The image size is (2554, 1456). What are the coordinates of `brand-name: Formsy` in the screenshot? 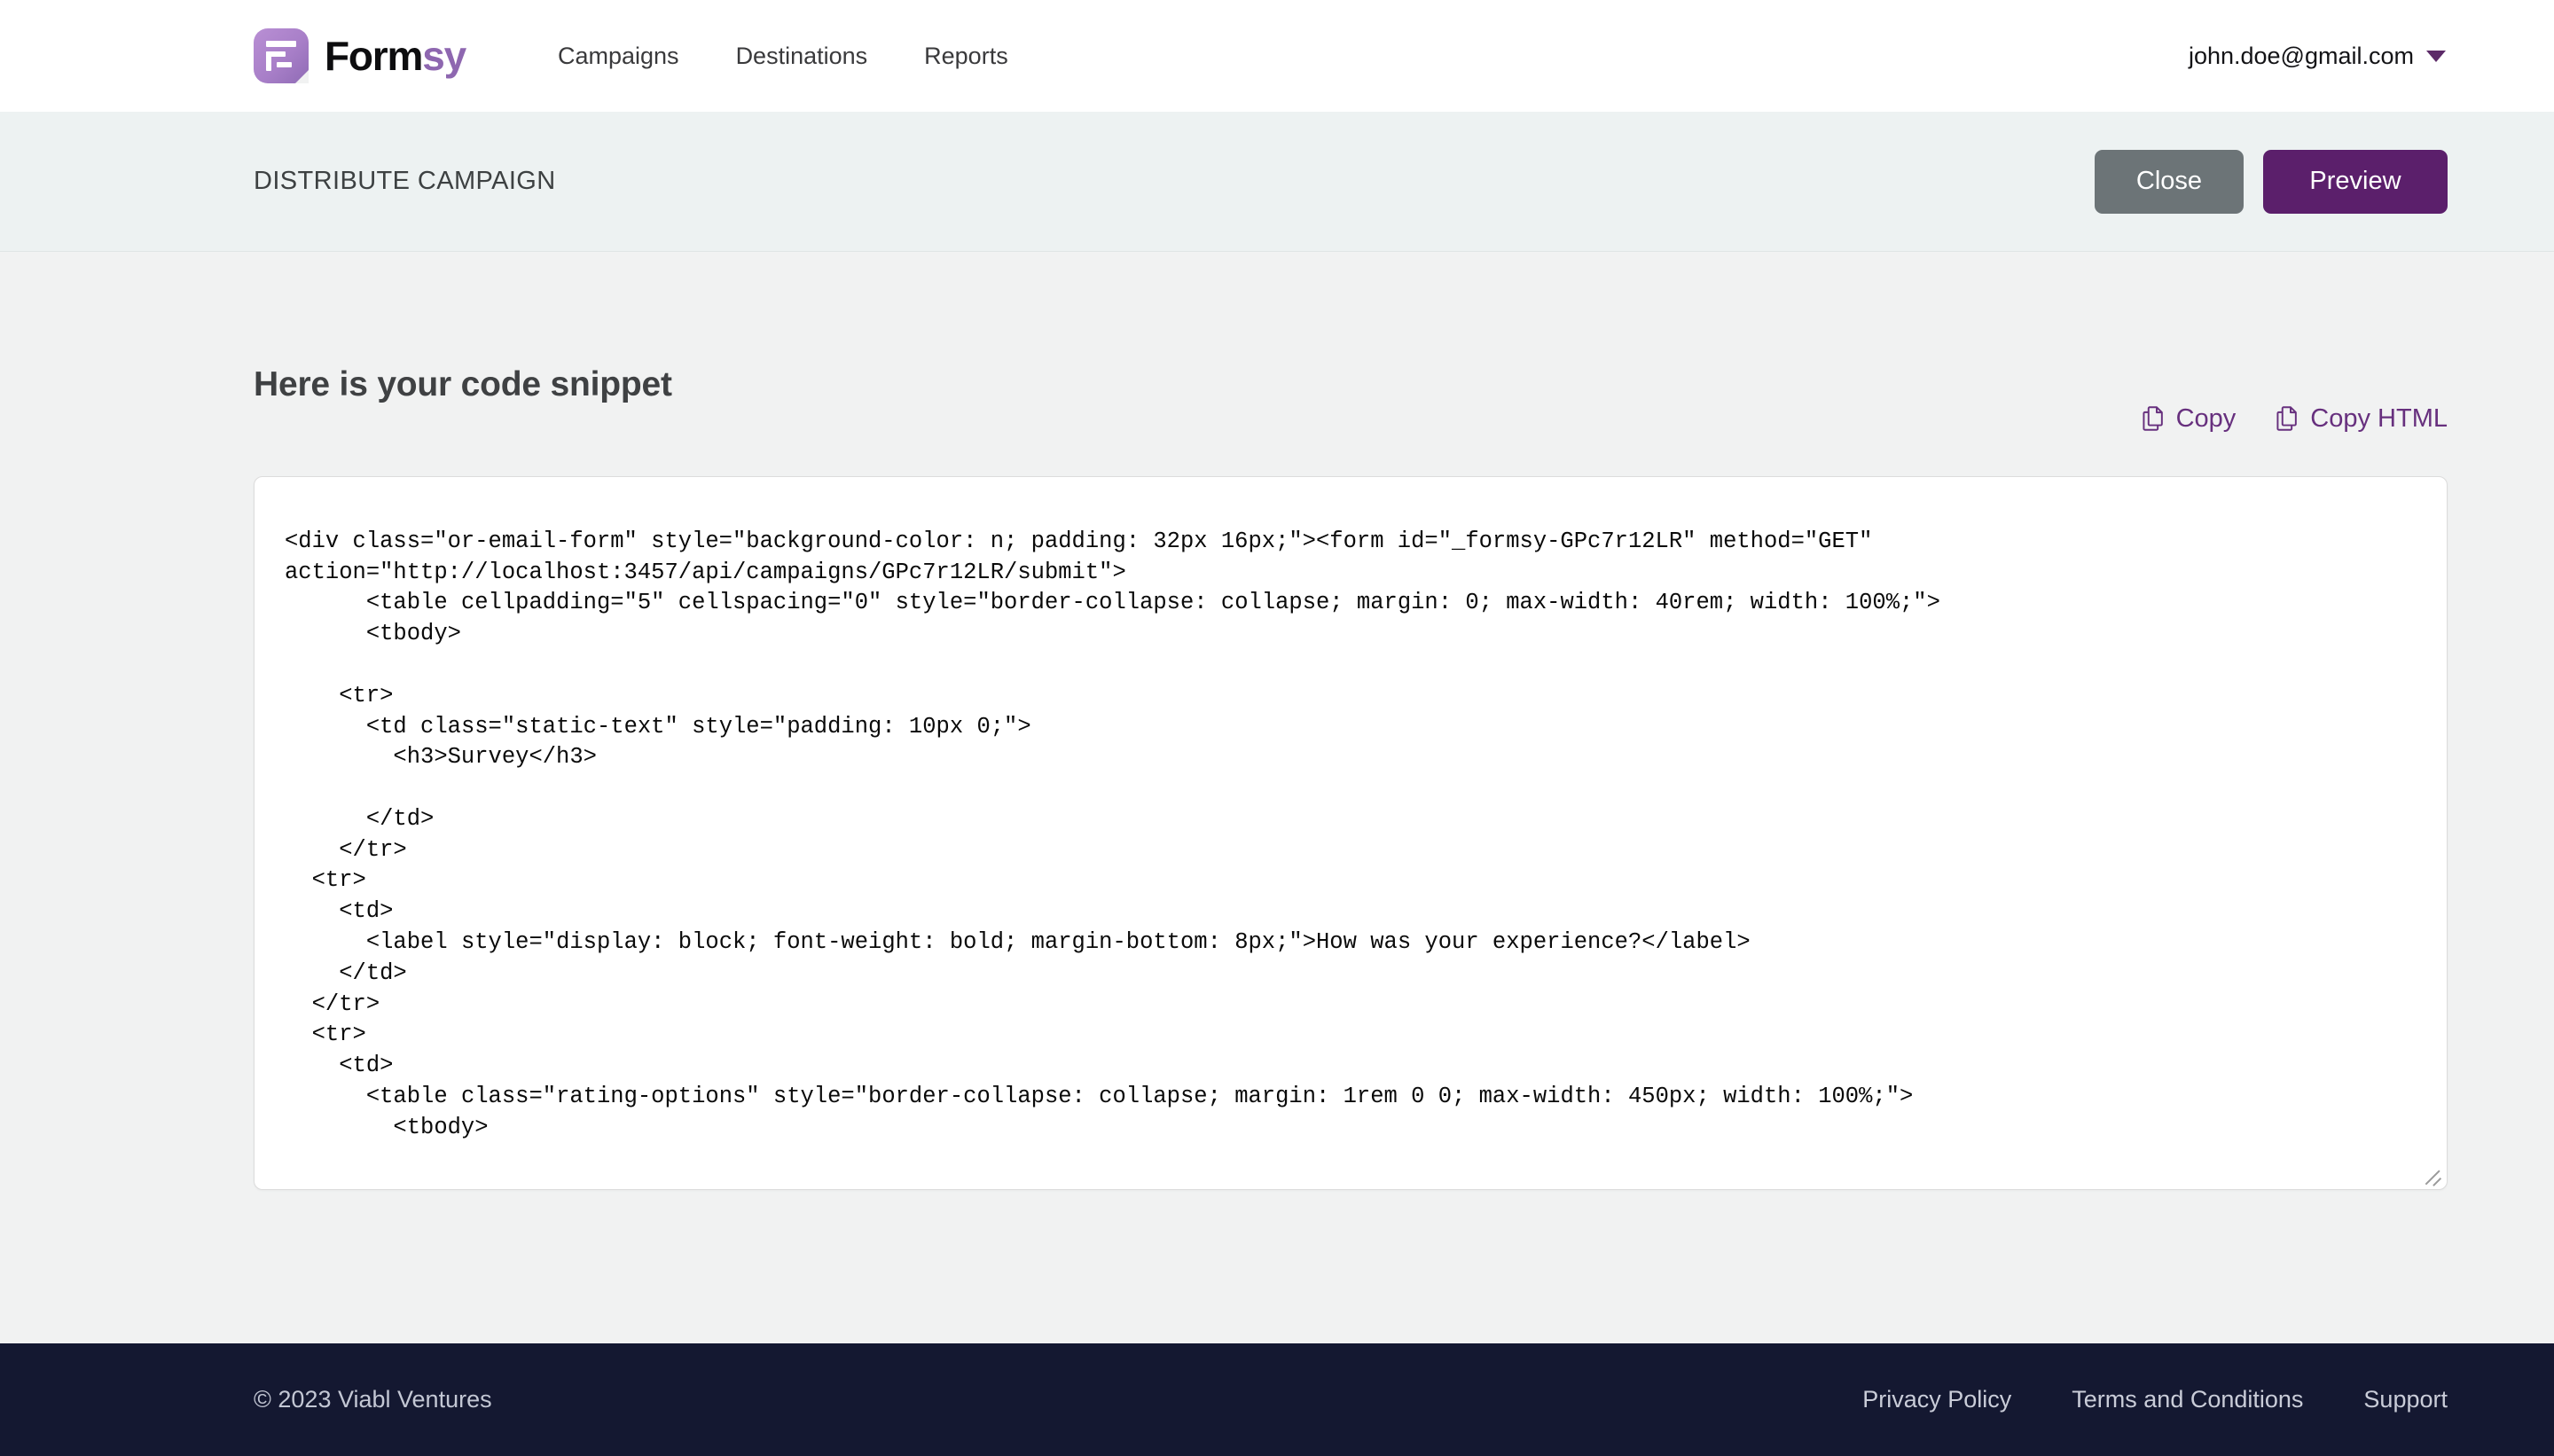 It's located at (395, 55).